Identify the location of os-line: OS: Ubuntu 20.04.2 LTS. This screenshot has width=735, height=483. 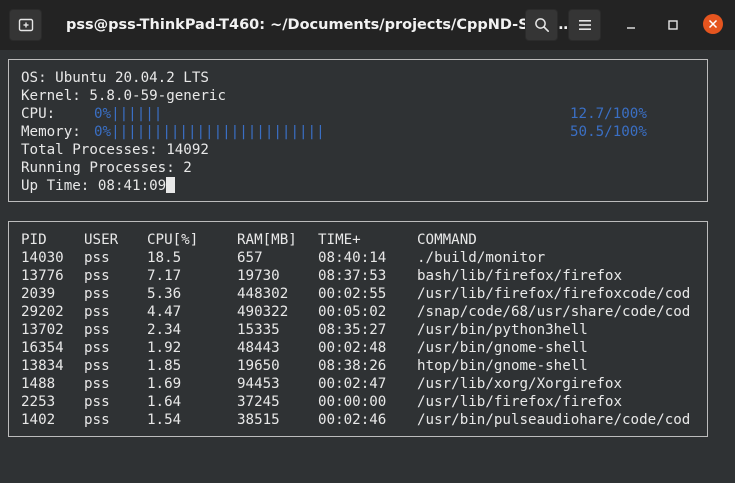
(115, 78).